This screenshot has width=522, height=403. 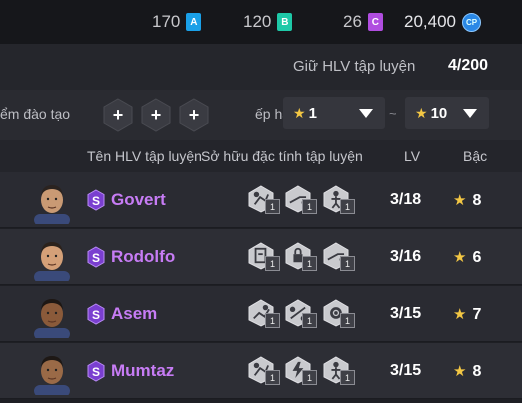 I want to click on column-name: Tên HLV tập luyện, so click(x=144, y=156).